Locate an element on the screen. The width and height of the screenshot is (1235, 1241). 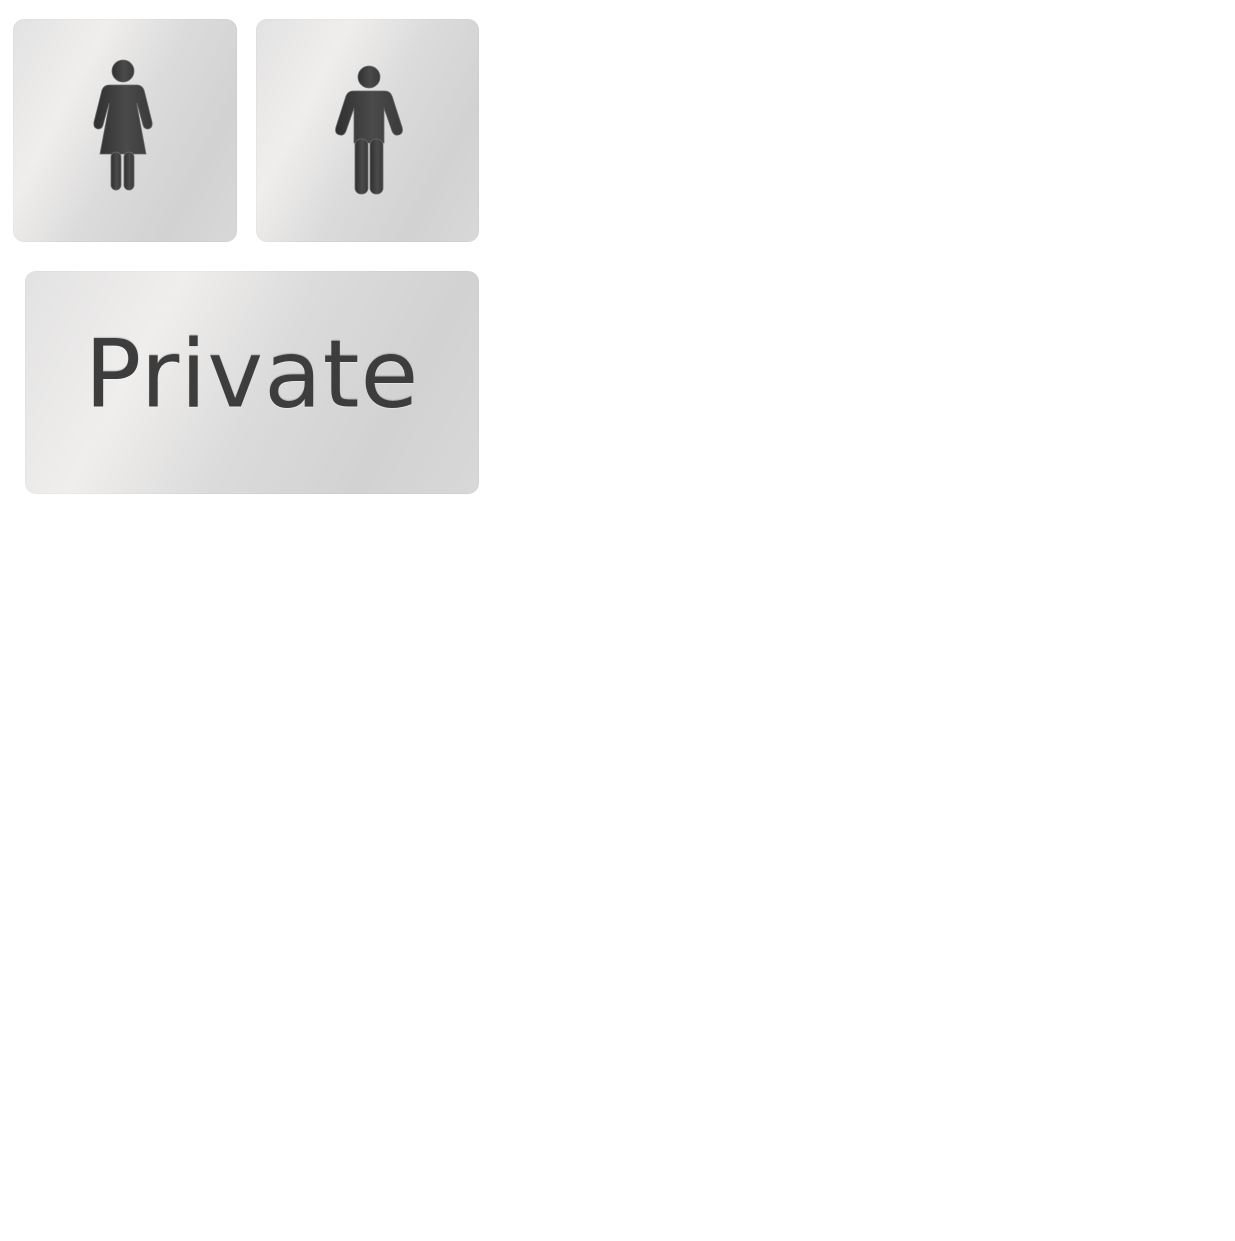
female-restroom-sign is located at coordinates (125, 130).